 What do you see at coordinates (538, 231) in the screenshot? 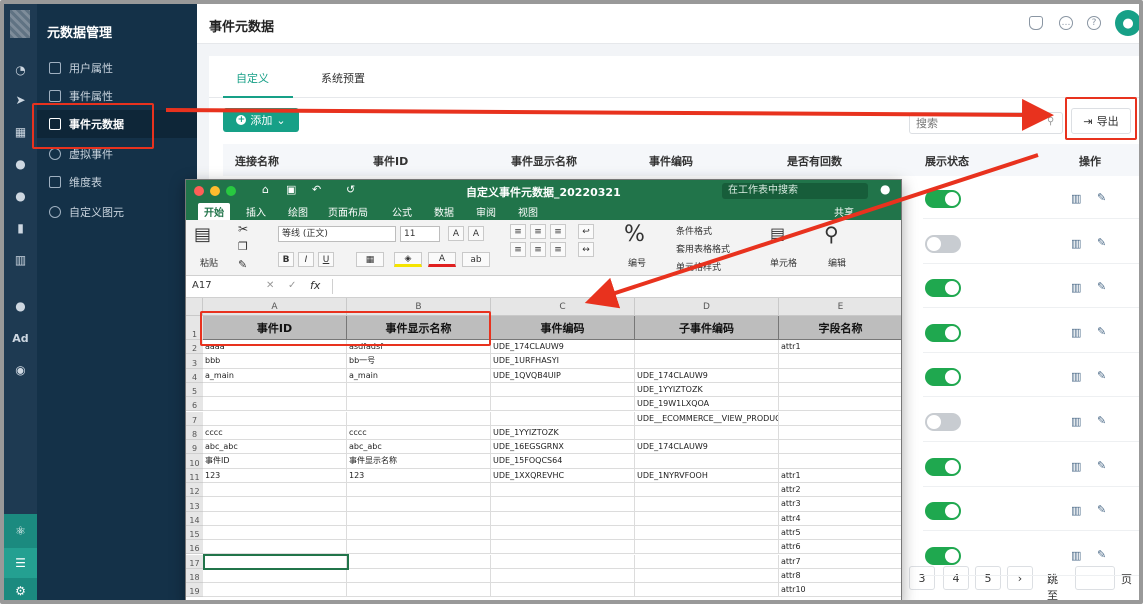
I see `align-middle-button: ≡` at bounding box center [538, 231].